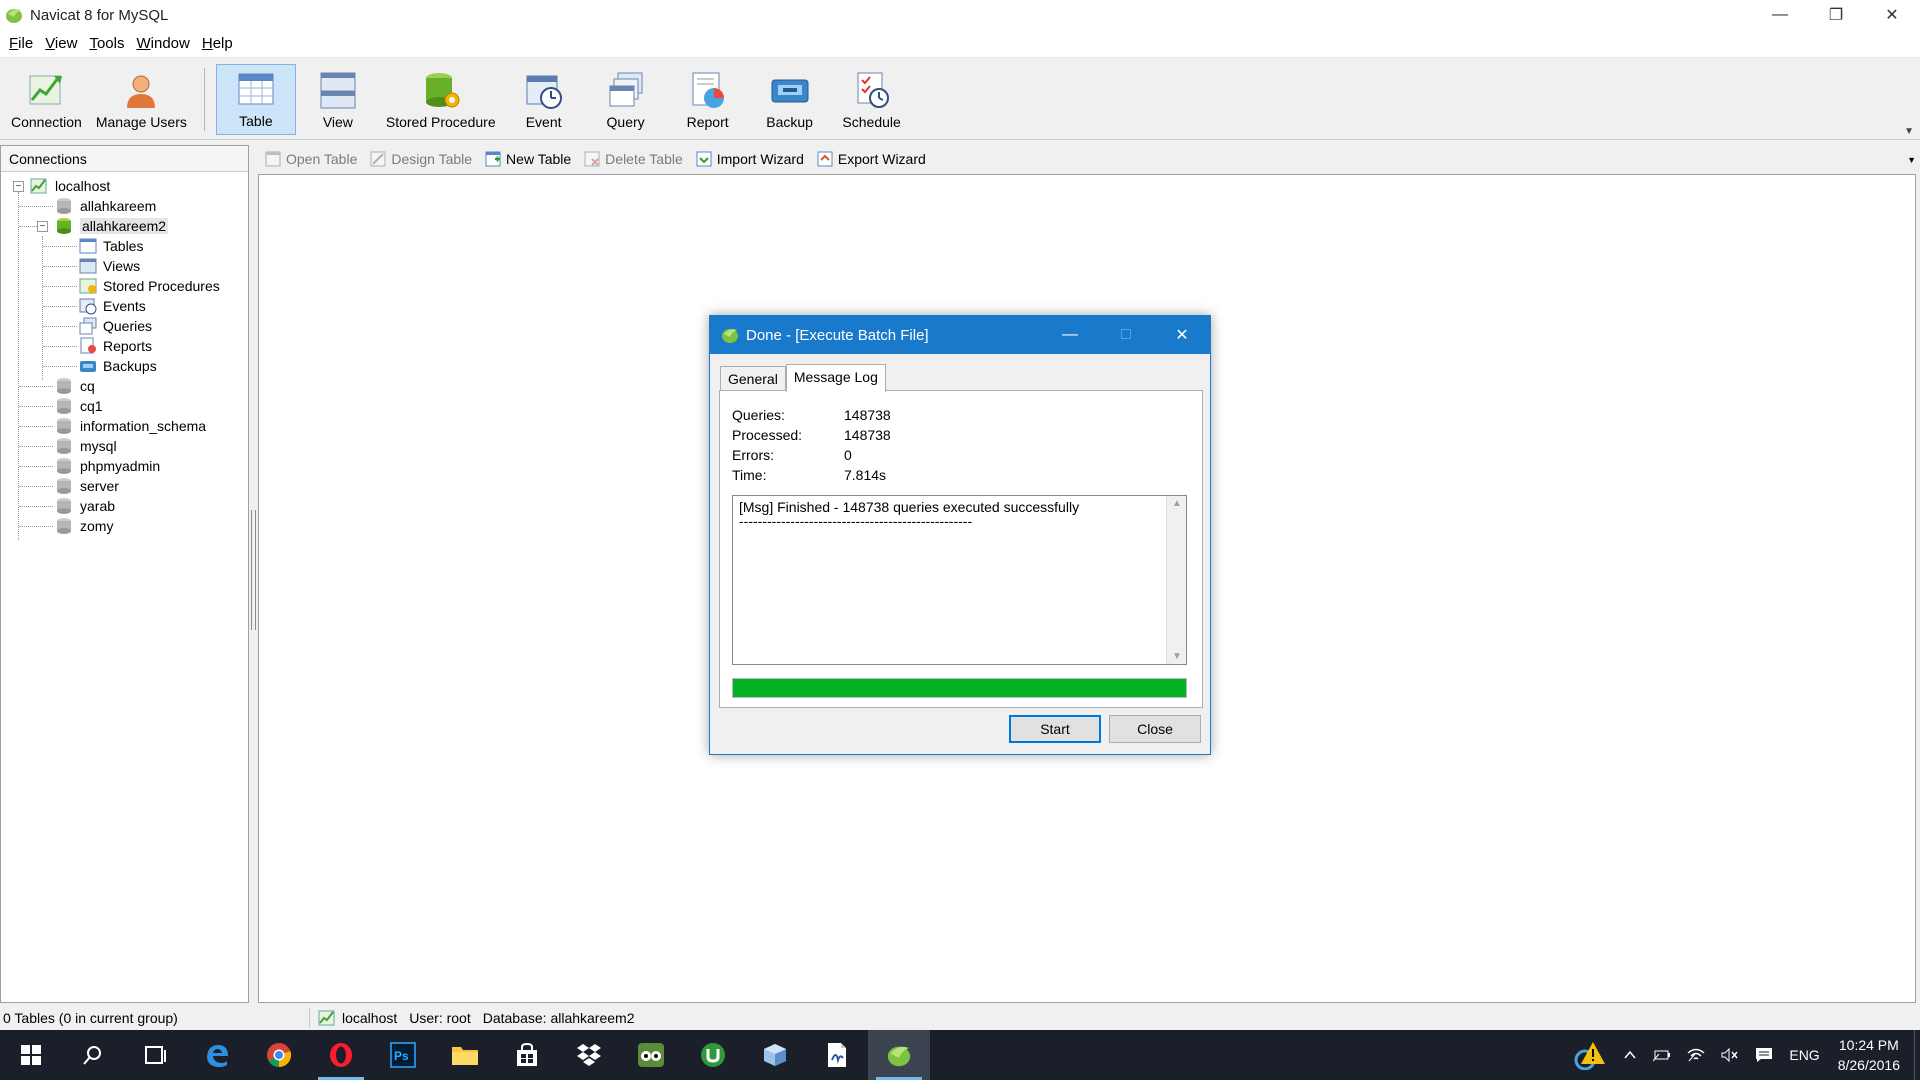 This screenshot has height=1080, width=1920. What do you see at coordinates (88, 345) in the screenshot?
I see `report-icon` at bounding box center [88, 345].